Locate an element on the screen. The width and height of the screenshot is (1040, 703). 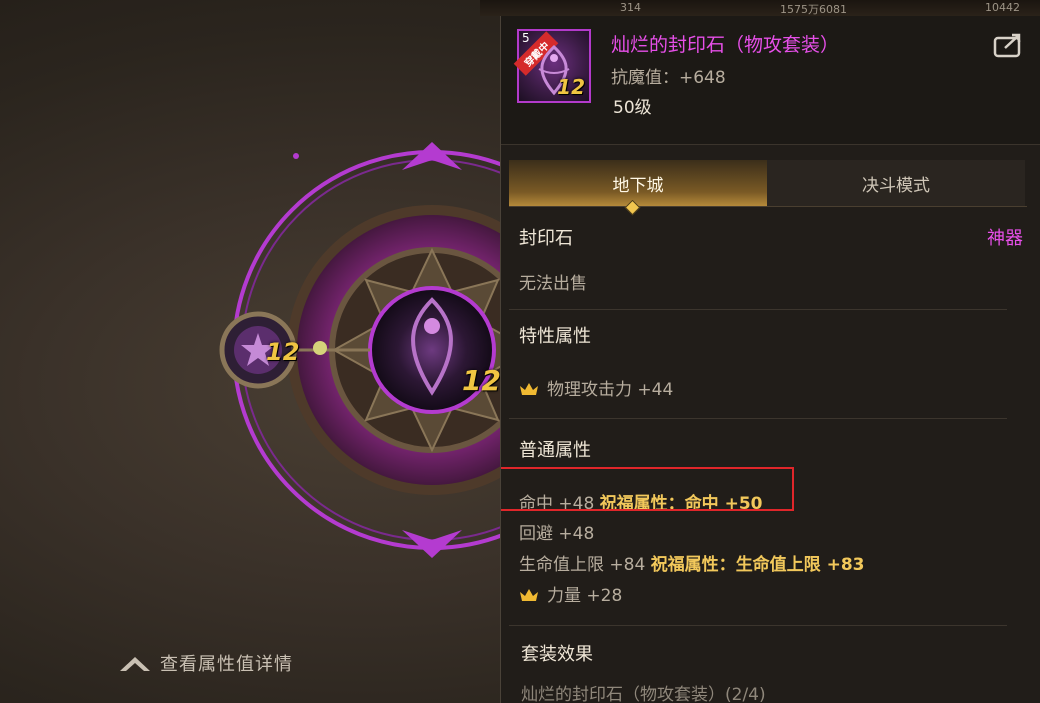
mode-tabs: 地下城 决斗模式 is located at coordinates (768, 183).